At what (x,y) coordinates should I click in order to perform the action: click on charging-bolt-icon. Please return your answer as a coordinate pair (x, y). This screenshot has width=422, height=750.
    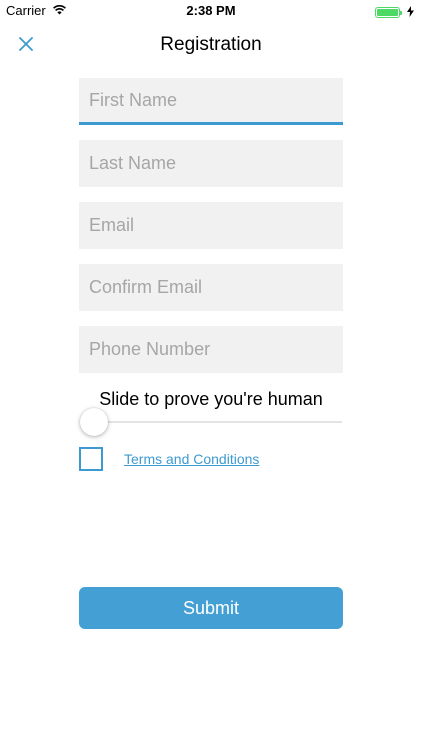
    Looking at the image, I should click on (410, 12).